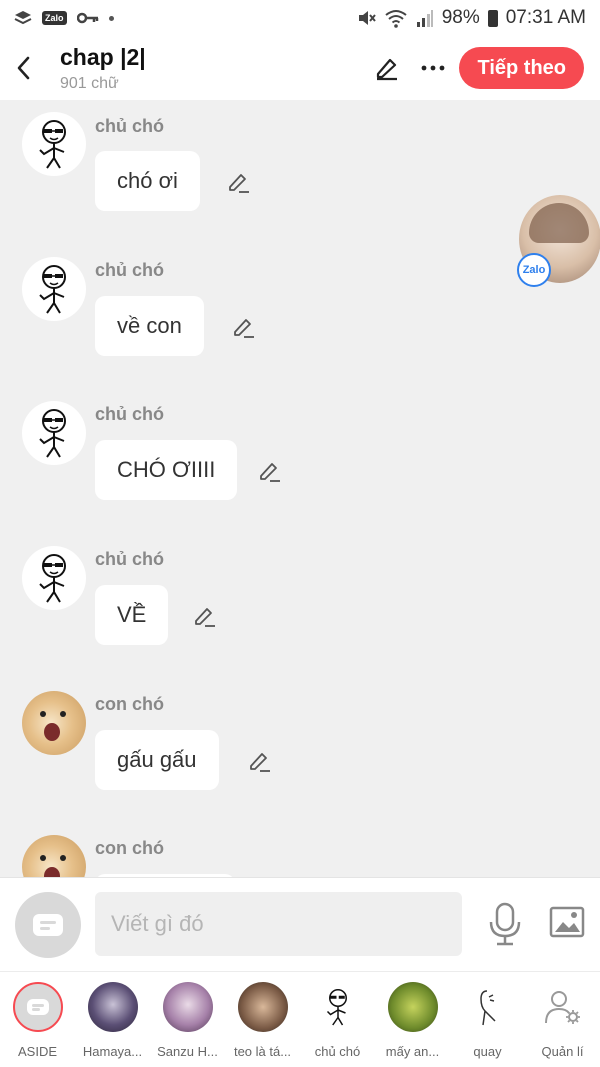 This screenshot has height=1067, width=600. I want to click on message-bubble: về con, so click(149, 326).